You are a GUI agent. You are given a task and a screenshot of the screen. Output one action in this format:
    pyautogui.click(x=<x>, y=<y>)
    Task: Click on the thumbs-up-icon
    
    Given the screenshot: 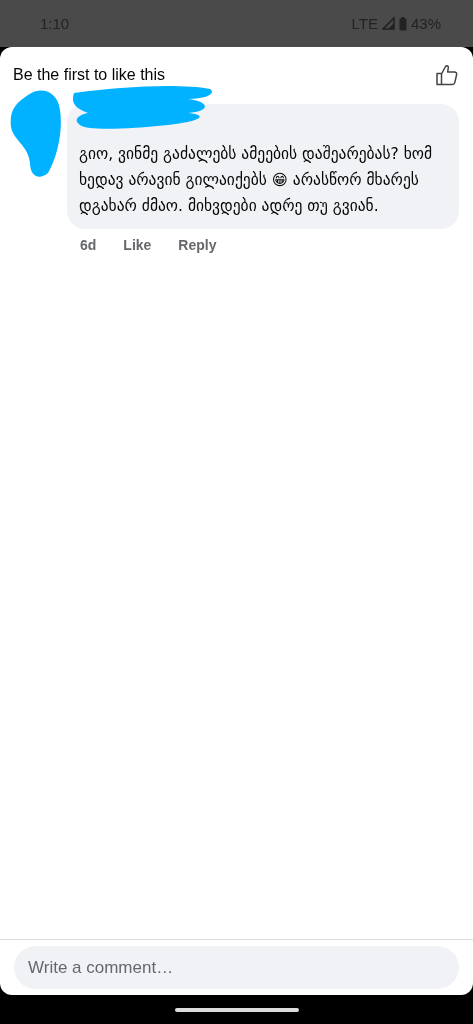 What is the action you would take?
    pyautogui.click(x=447, y=75)
    